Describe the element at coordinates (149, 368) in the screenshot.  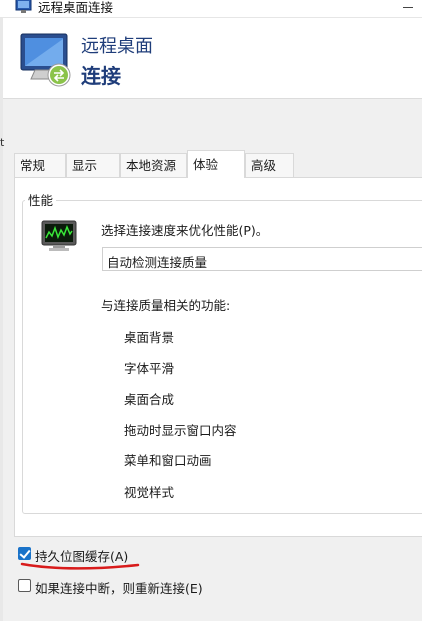
I see `feature-item: 字体平滑` at that location.